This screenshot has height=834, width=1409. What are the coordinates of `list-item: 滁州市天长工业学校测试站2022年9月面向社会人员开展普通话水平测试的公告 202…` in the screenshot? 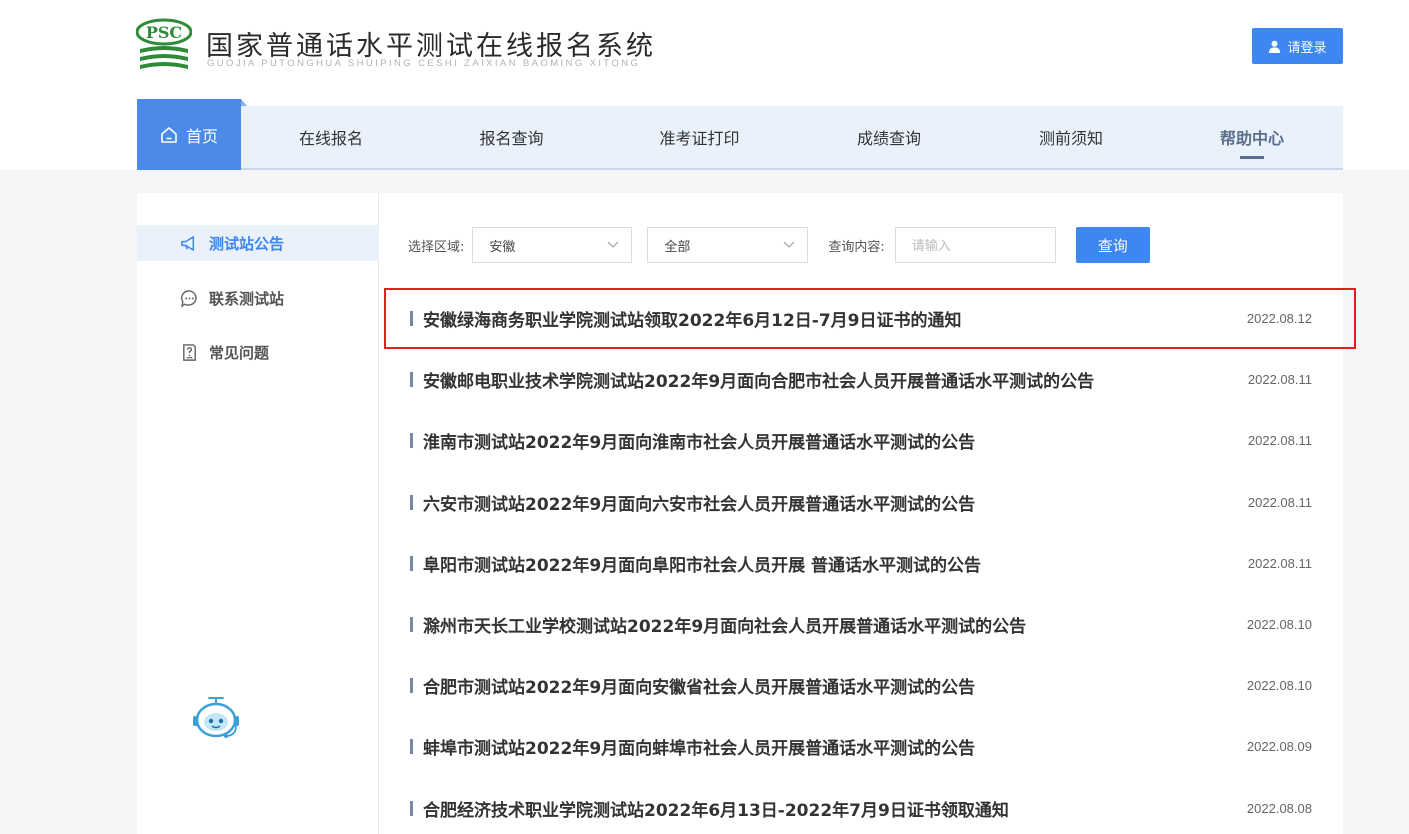 It's located at (870, 624).